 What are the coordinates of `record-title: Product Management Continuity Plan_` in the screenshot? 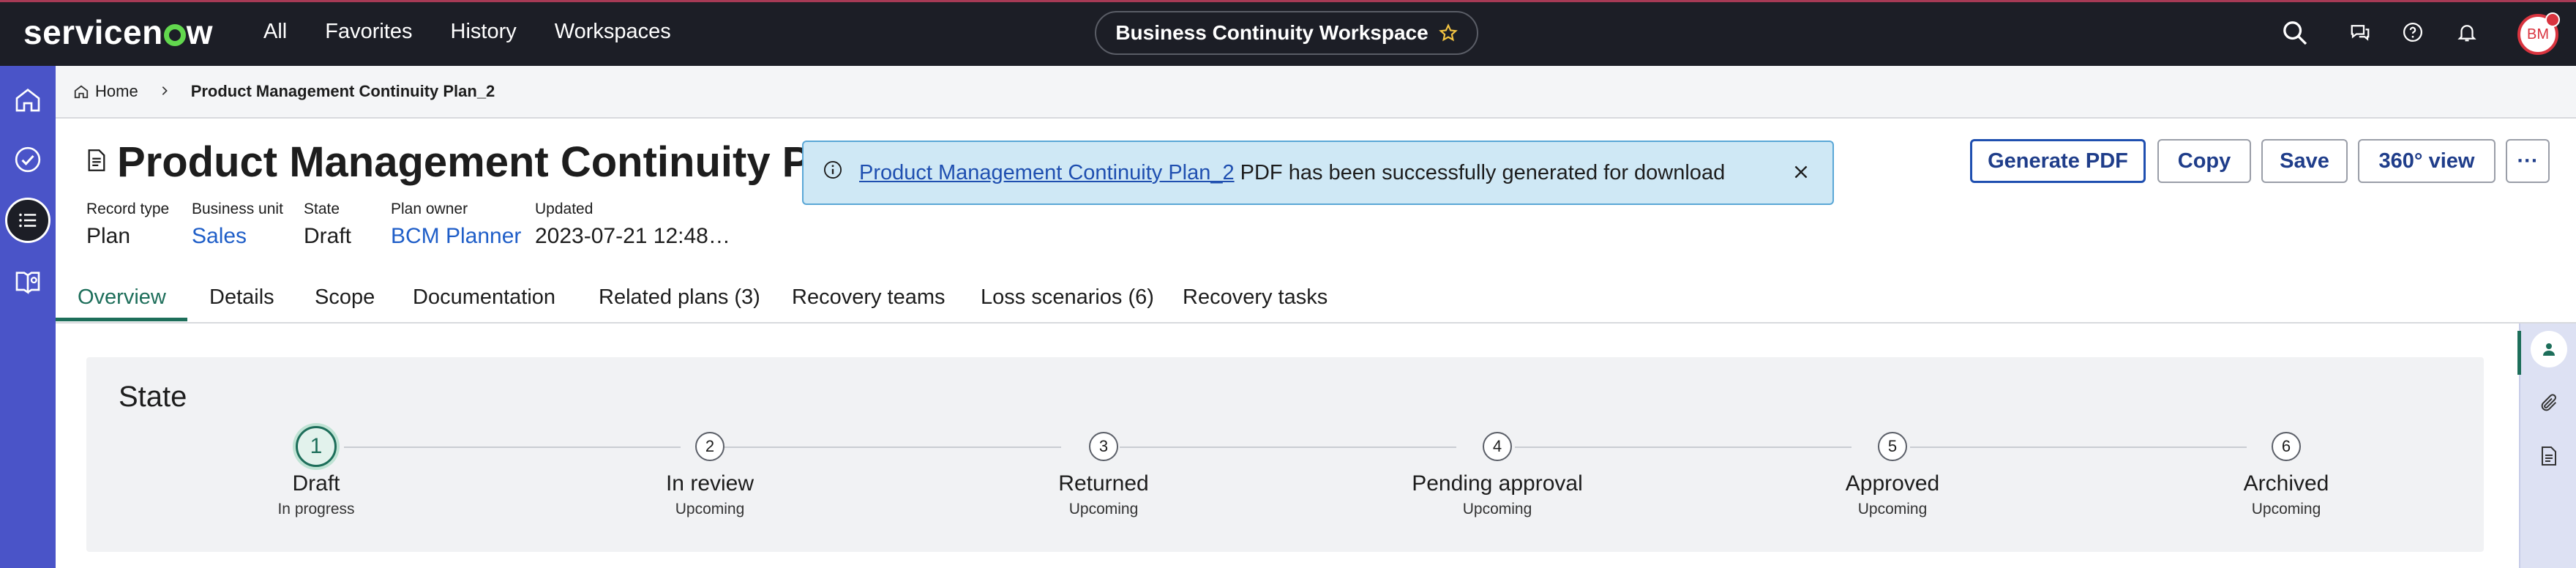 It's located at (506, 162).